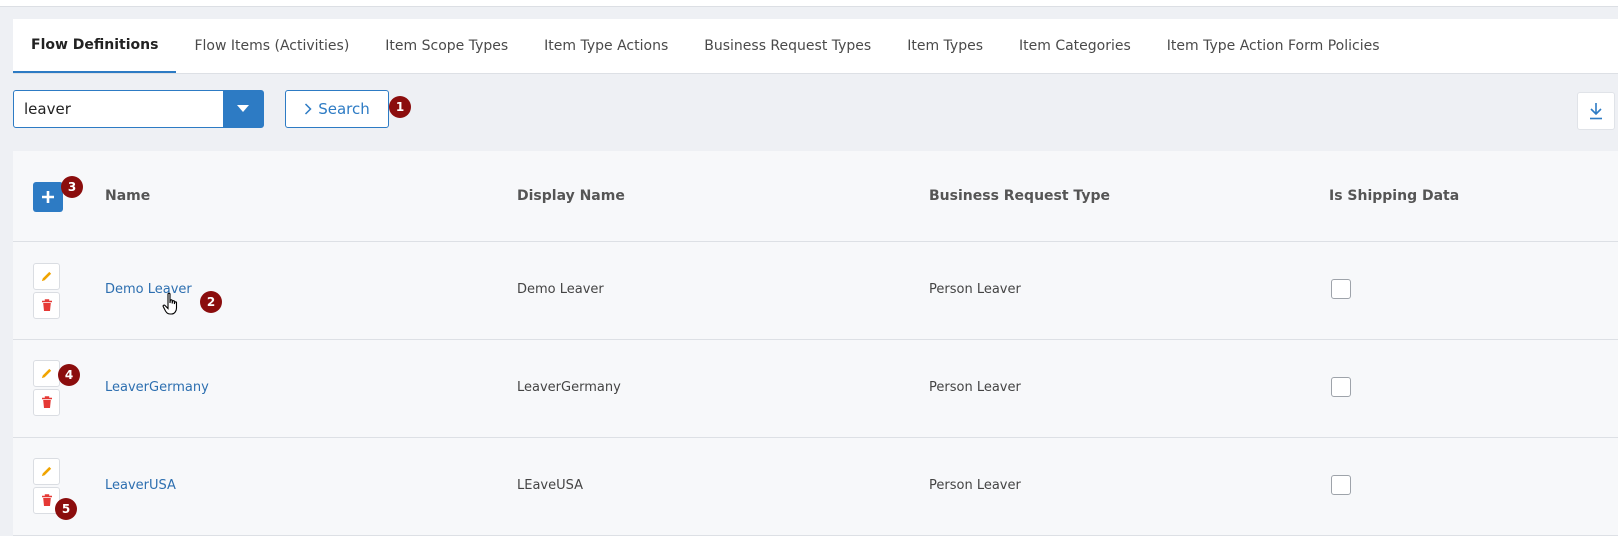 This screenshot has width=1618, height=536. Describe the element at coordinates (571, 196) in the screenshot. I see `column-header-display-name: Display Name` at that location.